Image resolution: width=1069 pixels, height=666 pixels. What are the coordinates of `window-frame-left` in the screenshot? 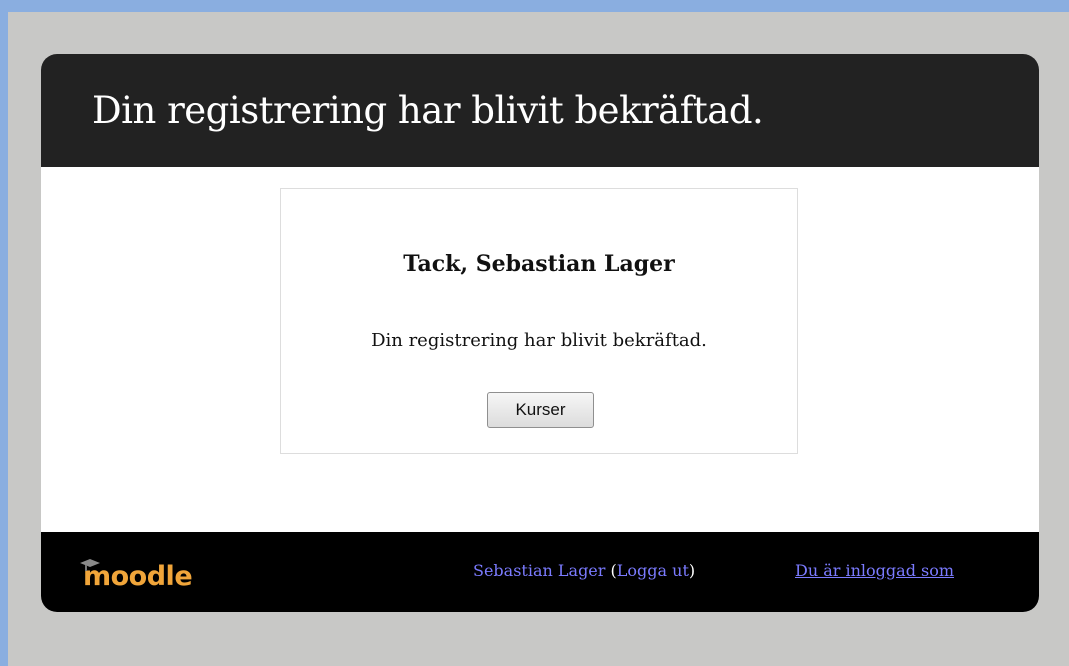 It's located at (4, 333).